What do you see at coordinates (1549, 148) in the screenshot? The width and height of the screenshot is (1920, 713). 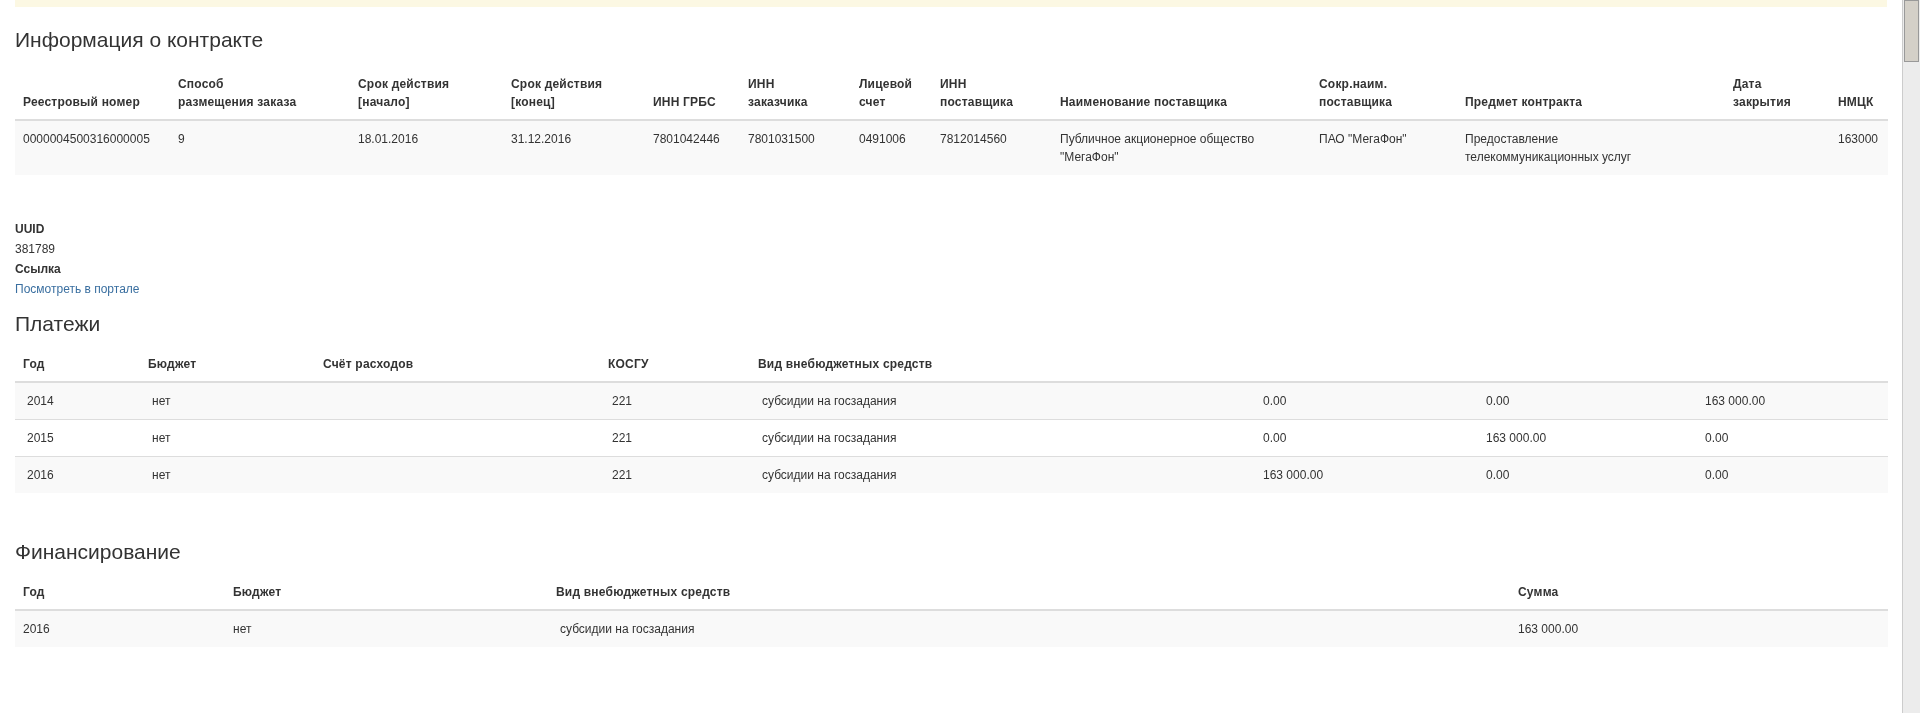 I see `table-cell-text: Предоставление телекоммуникационных услуг` at bounding box center [1549, 148].